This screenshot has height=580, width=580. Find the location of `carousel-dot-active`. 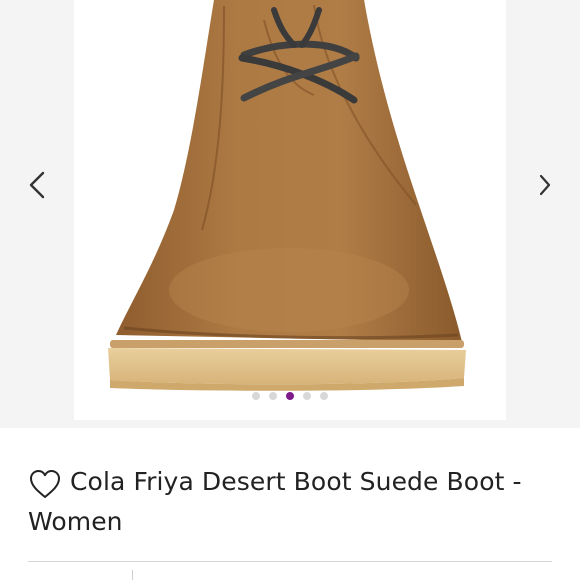

carousel-dot-active is located at coordinates (290, 396).